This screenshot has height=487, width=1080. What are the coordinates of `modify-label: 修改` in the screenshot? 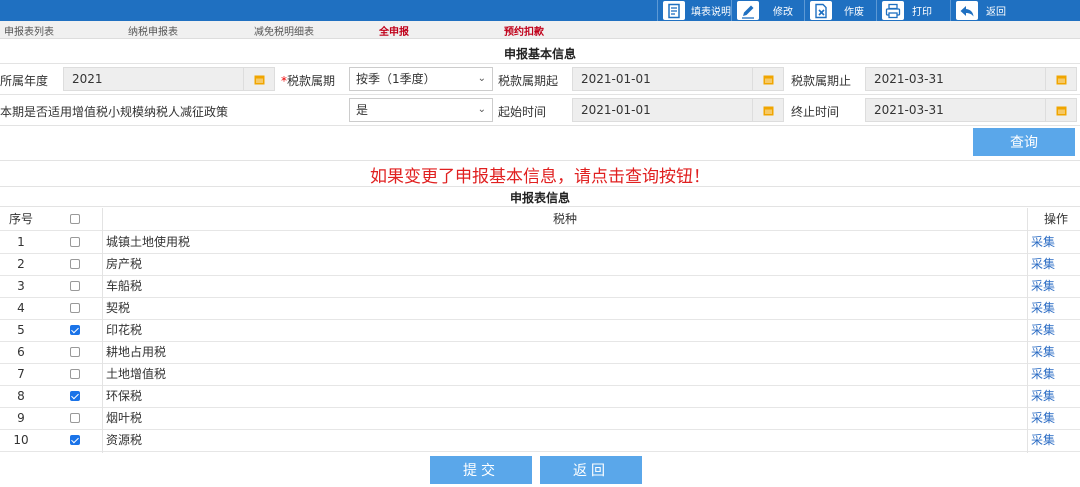 It's located at (783, 12).